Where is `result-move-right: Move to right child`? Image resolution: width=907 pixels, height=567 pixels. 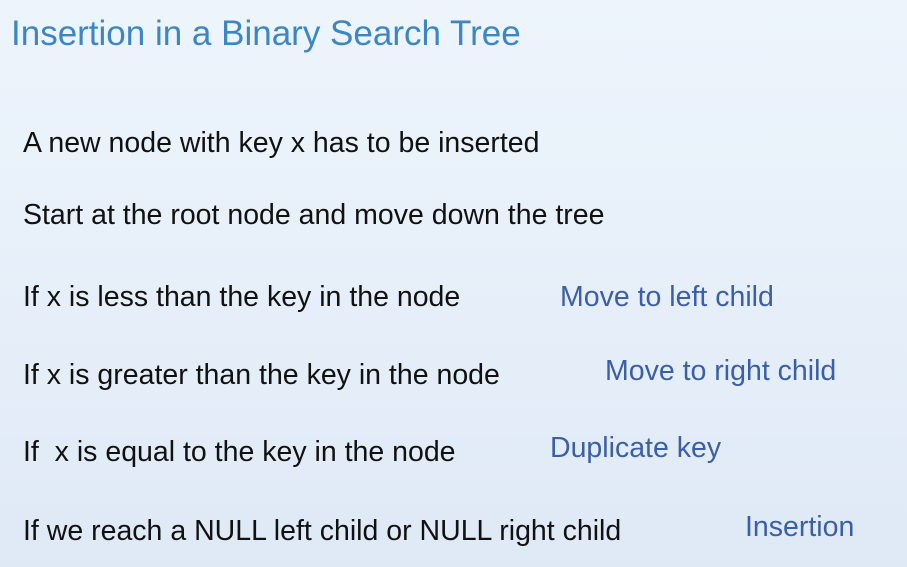 result-move-right: Move to right child is located at coordinates (721, 371).